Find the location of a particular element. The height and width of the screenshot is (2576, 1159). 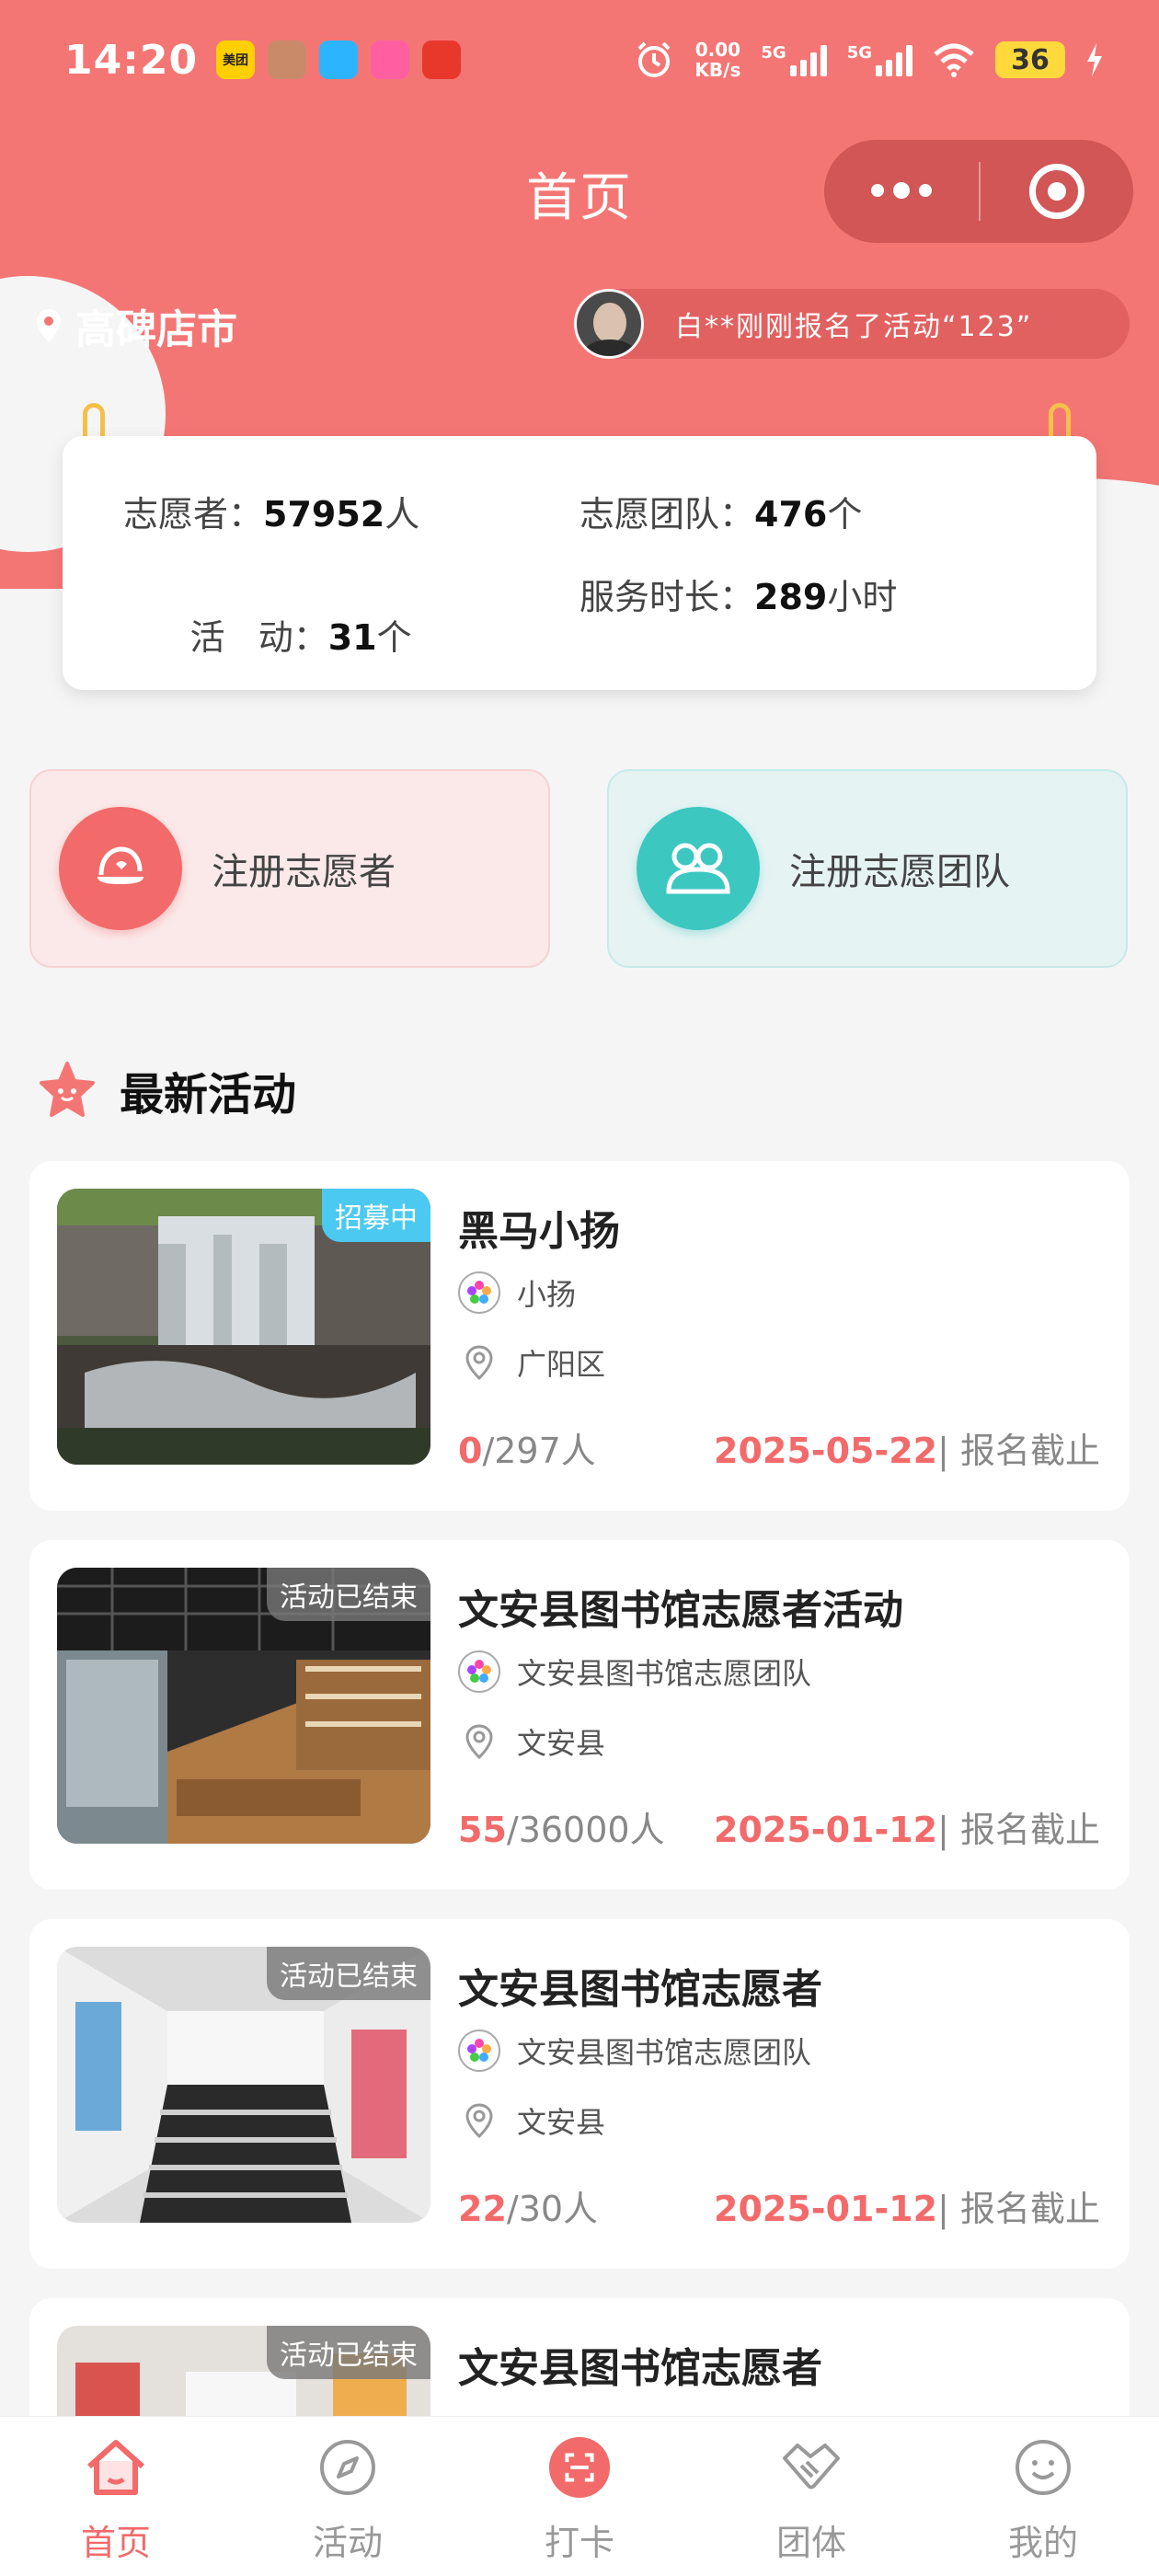

miniprogram-capsule is located at coordinates (978, 191).